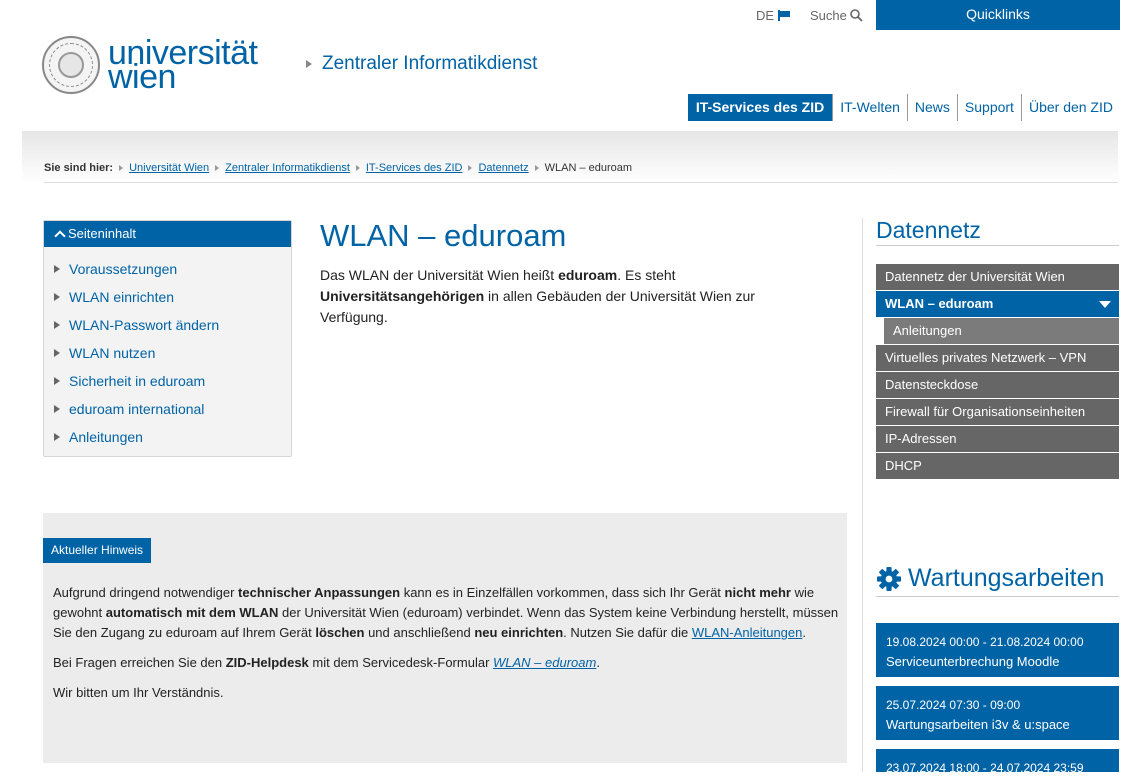 The image size is (1132, 778). I want to click on toc-item-international: eduroam international, so click(167, 409).